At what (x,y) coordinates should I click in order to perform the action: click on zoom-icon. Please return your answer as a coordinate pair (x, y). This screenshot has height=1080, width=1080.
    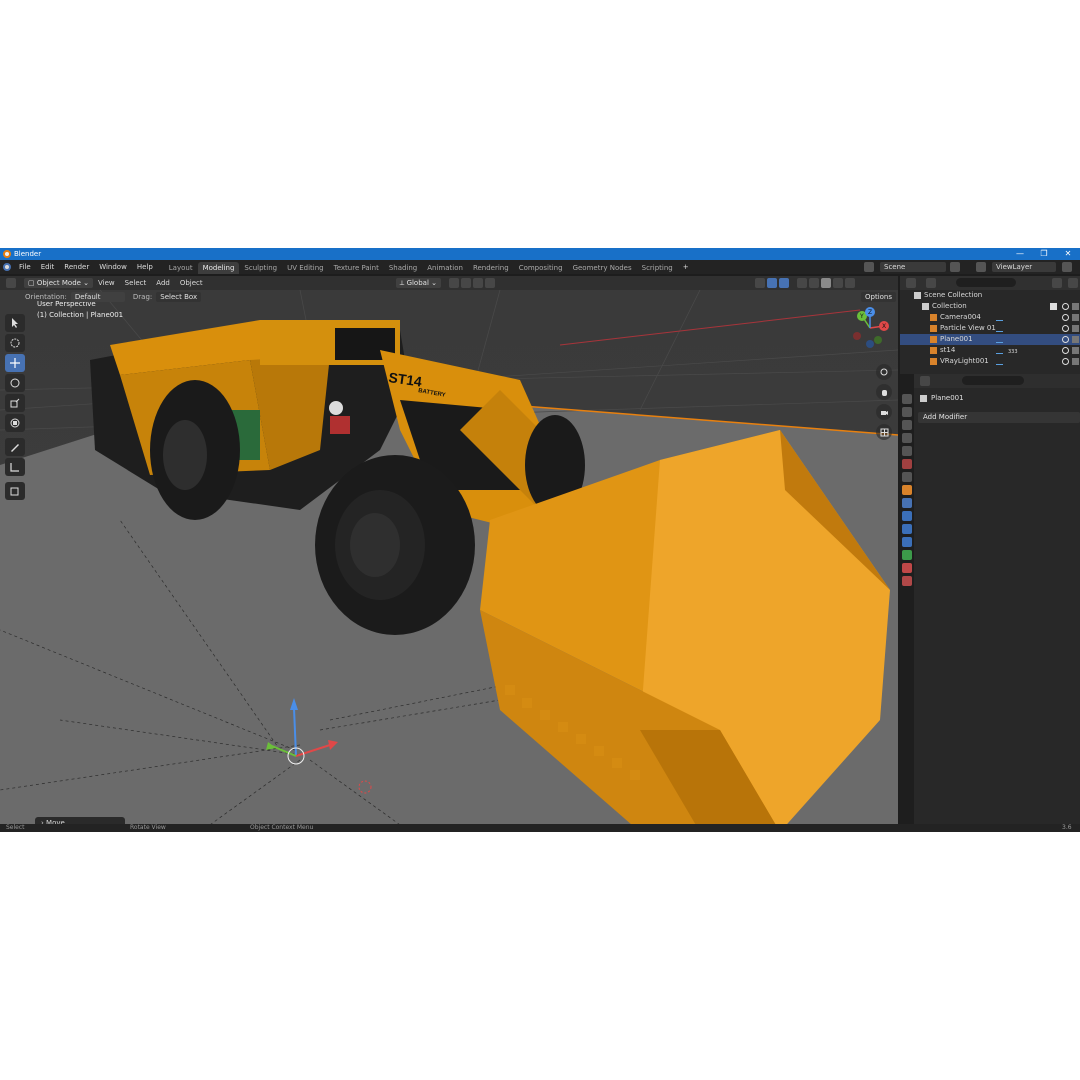
    Looking at the image, I should click on (884, 372).